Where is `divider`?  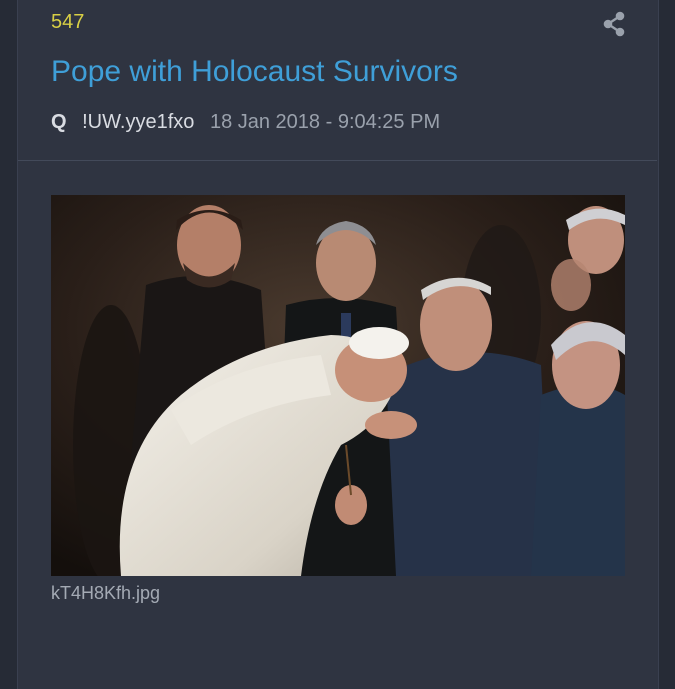 divider is located at coordinates (337, 160).